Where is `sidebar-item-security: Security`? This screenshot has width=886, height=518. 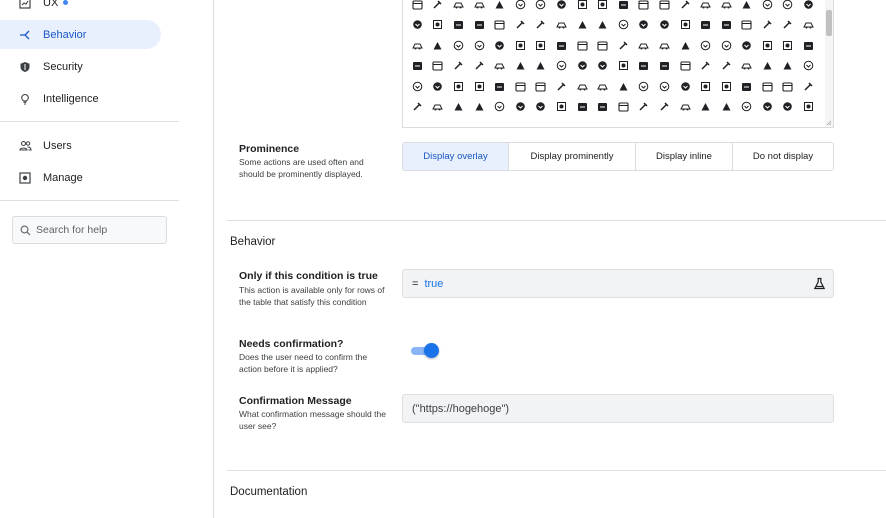
sidebar-item-security: Security is located at coordinates (80, 66).